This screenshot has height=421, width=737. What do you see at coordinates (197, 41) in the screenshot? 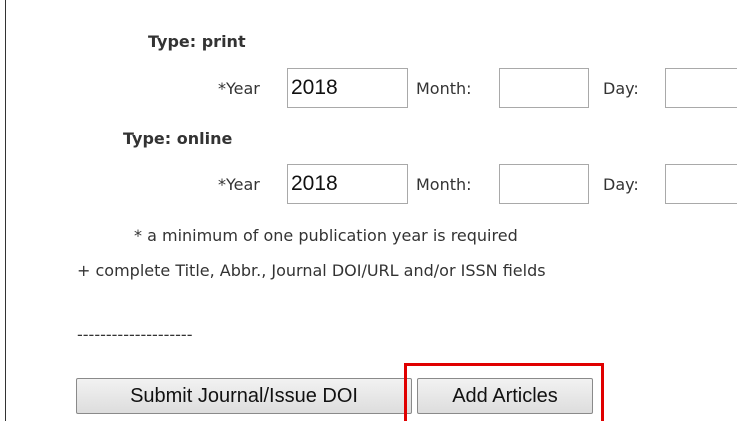
I see `print-type-label: Type: print` at bounding box center [197, 41].